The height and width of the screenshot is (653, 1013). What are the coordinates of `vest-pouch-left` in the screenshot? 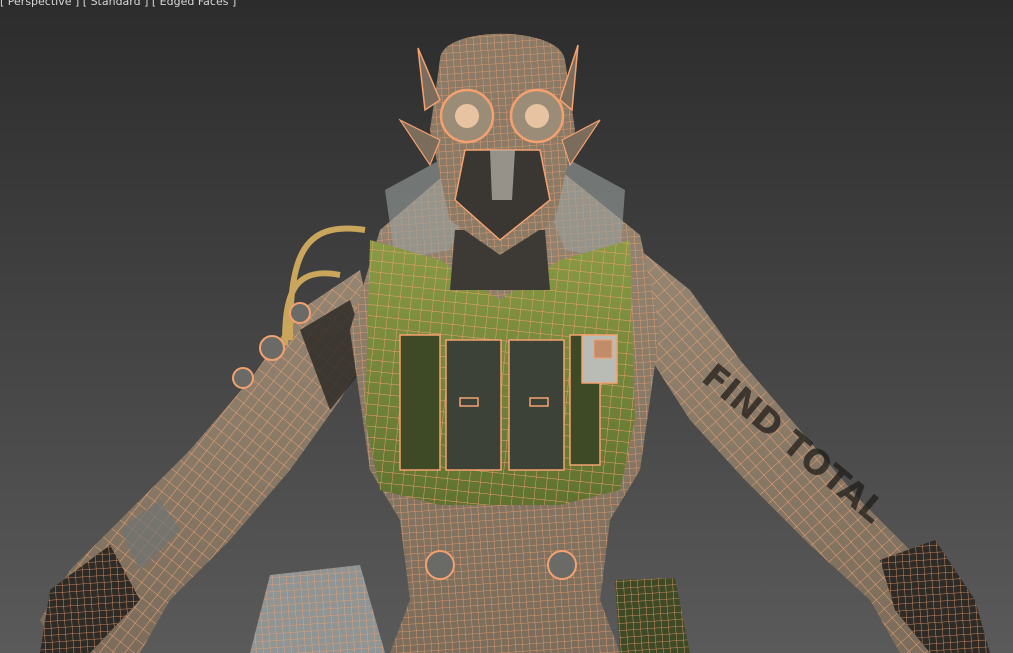 It's located at (420, 402).